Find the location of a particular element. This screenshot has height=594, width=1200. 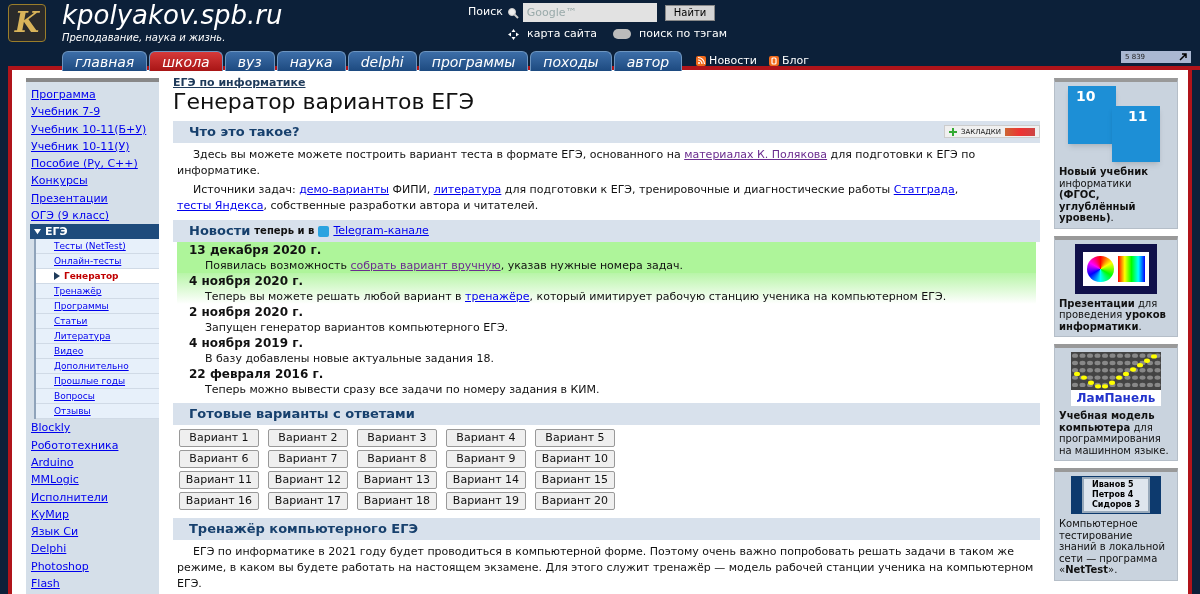

variant-button: Вариант 11 is located at coordinates (219, 480).